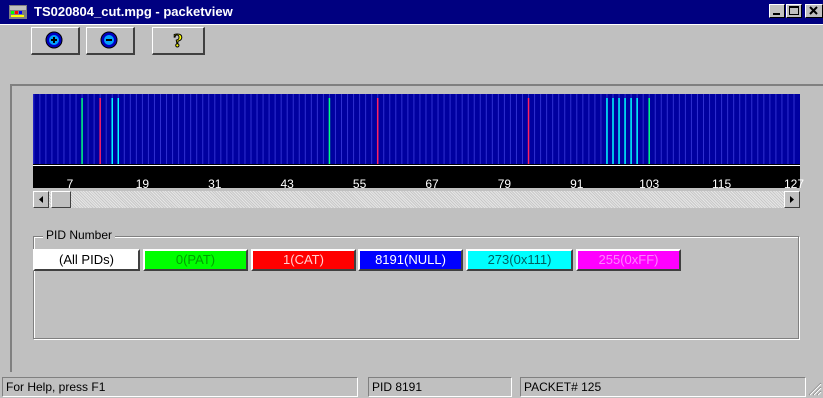 The width and height of the screenshot is (823, 398). I want to click on tick-label: 43, so click(287, 184).